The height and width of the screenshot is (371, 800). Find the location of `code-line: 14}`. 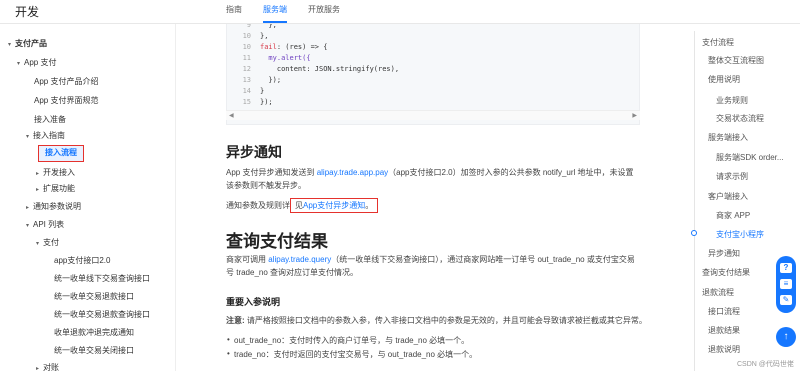

code-line: 14} is located at coordinates (253, 91).